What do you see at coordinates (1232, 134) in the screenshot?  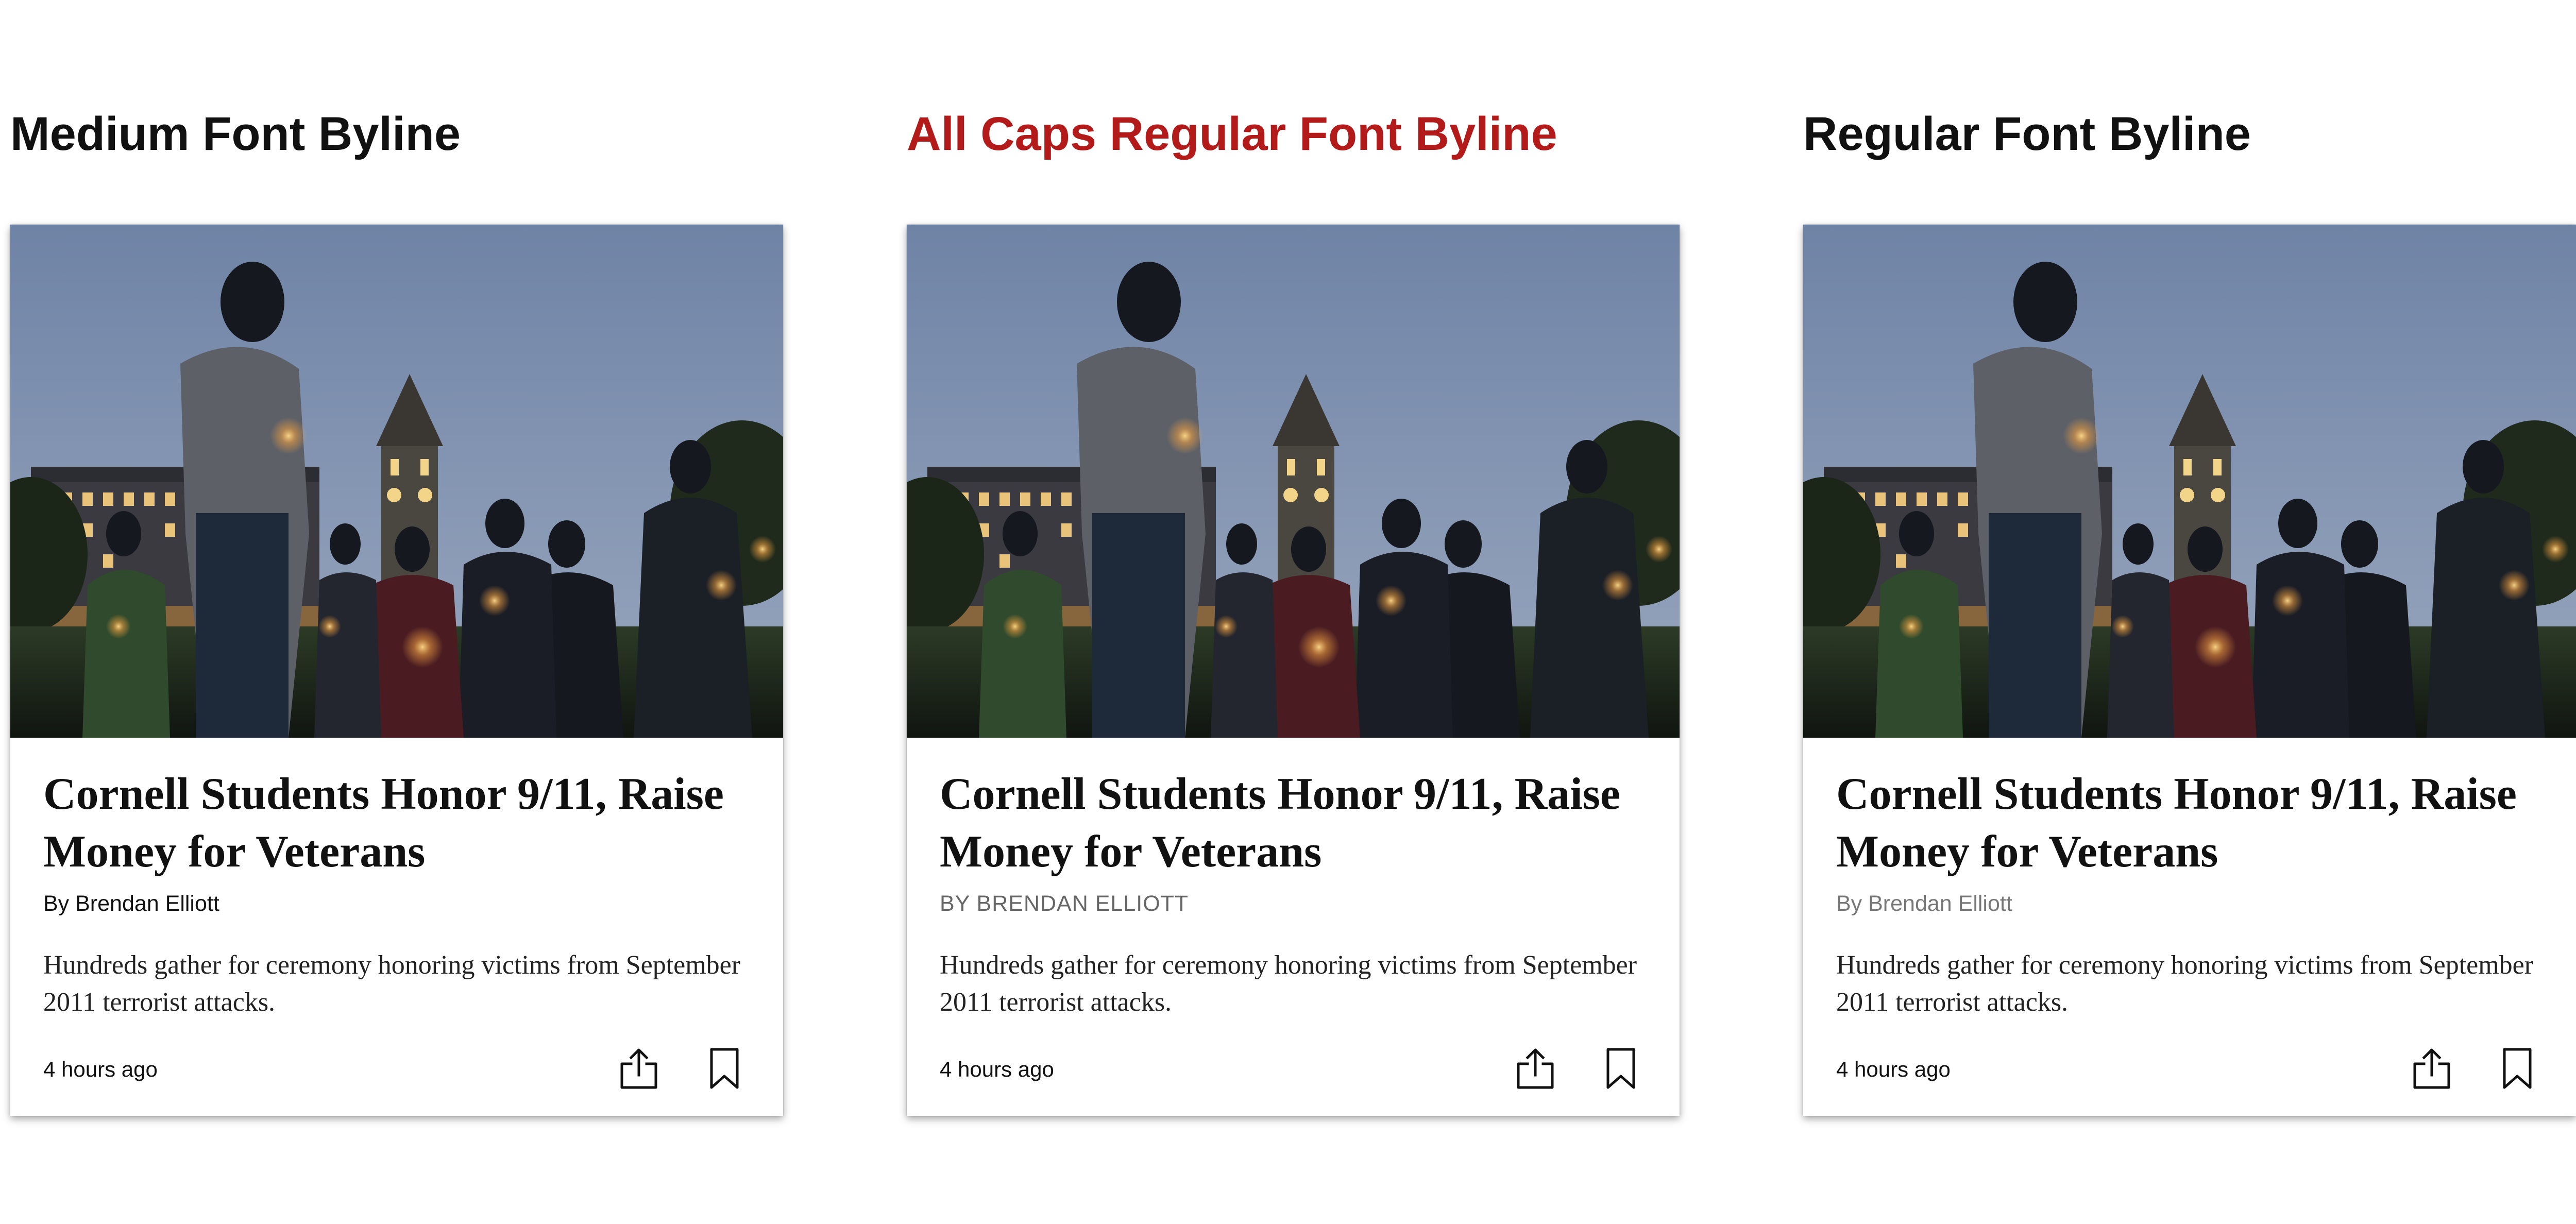 I see `section-title: All Caps Regular Font Byline` at bounding box center [1232, 134].